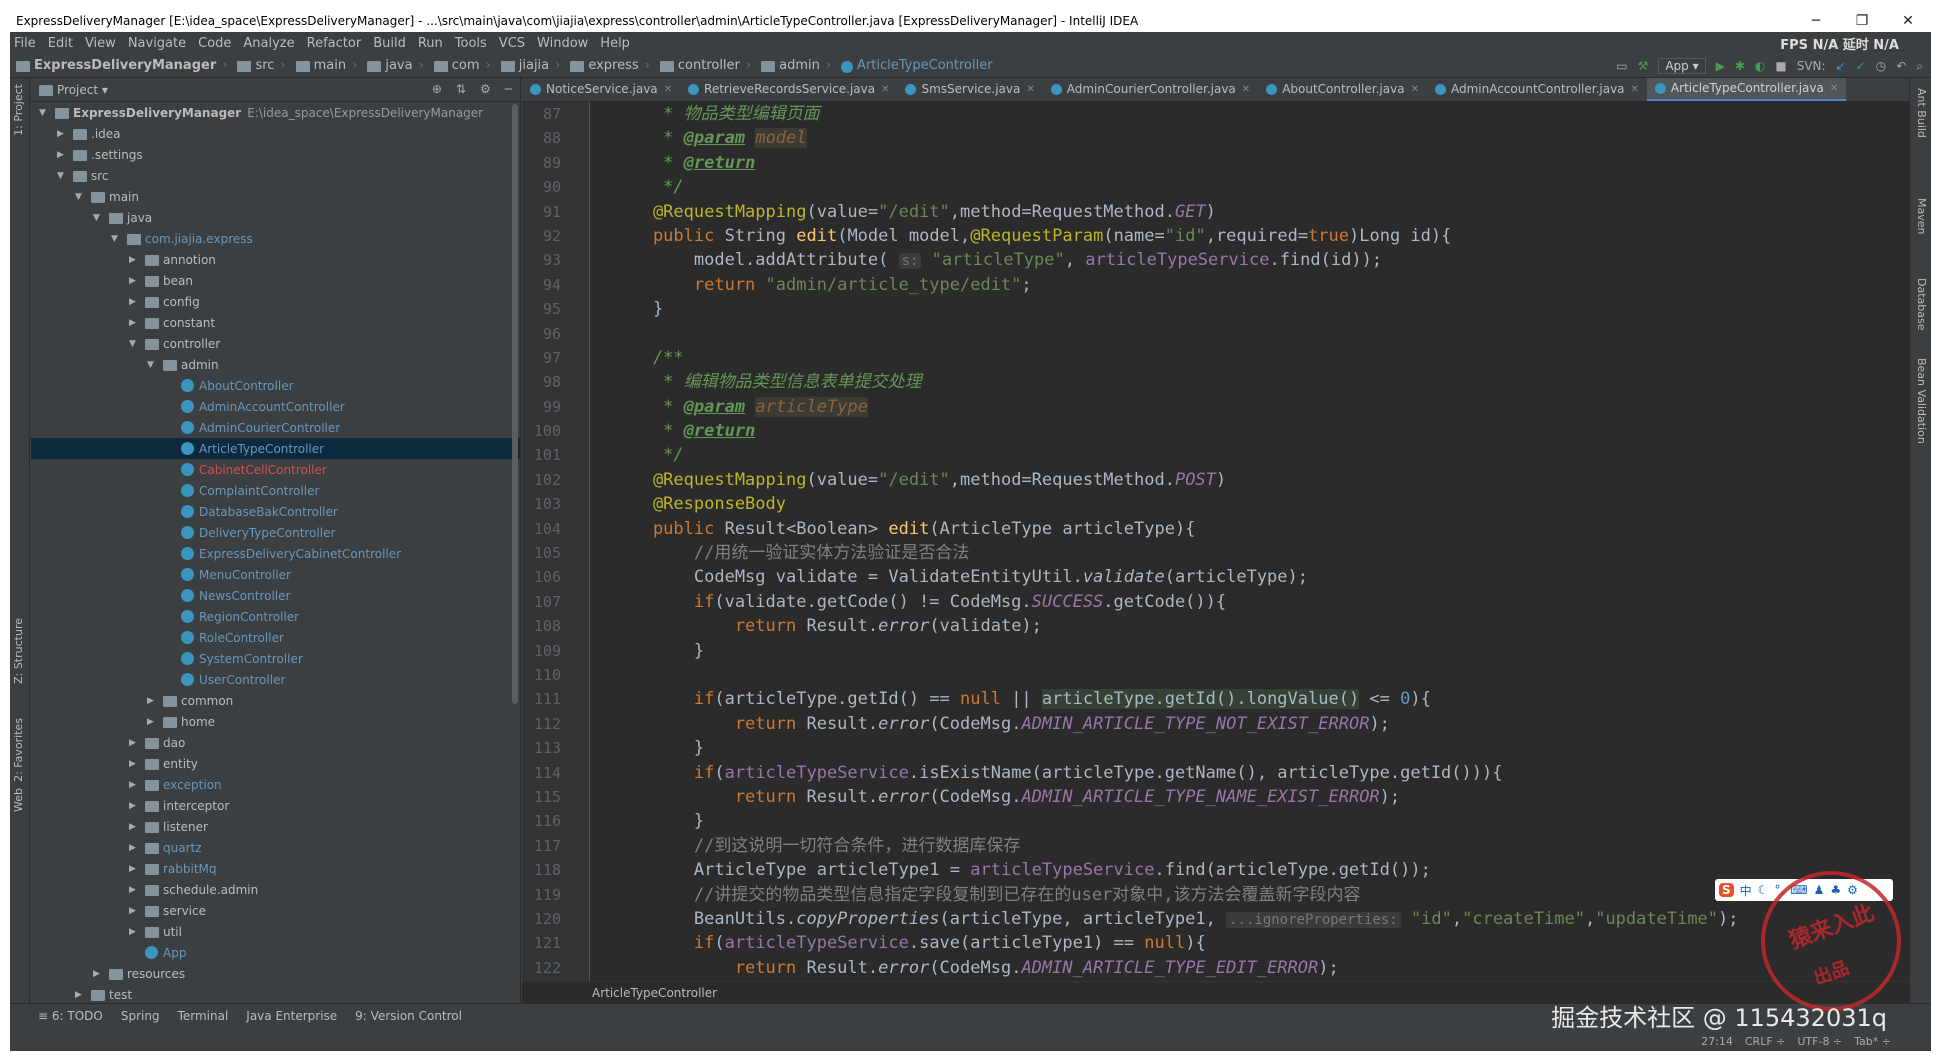  Describe the element at coordinates (275, 133) in the screenshot. I see `tree-folder-item: ▶ .idea` at that location.